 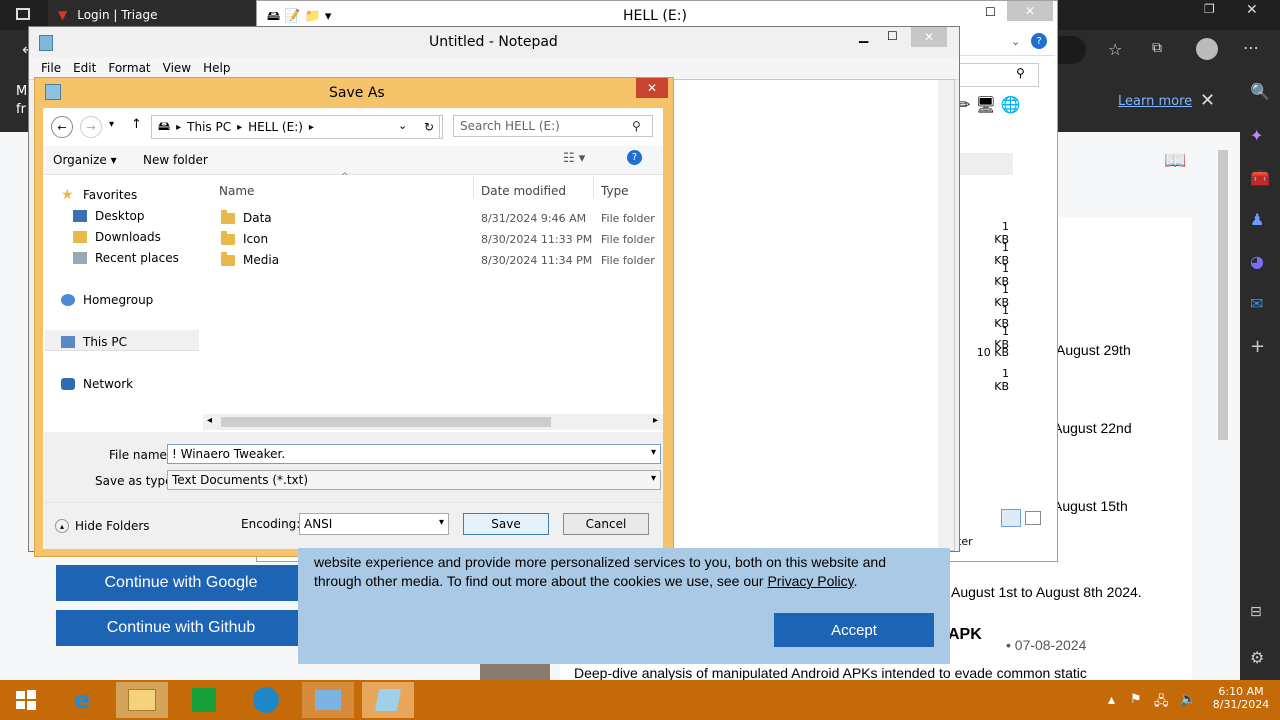 I want to click on menu-edit: Edit, so click(x=84, y=68).